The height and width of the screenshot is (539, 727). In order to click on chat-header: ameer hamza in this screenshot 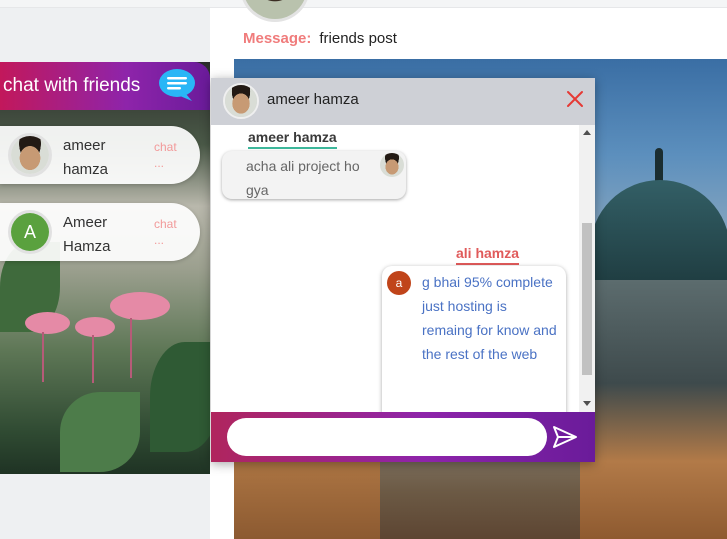, I will do `click(403, 101)`.